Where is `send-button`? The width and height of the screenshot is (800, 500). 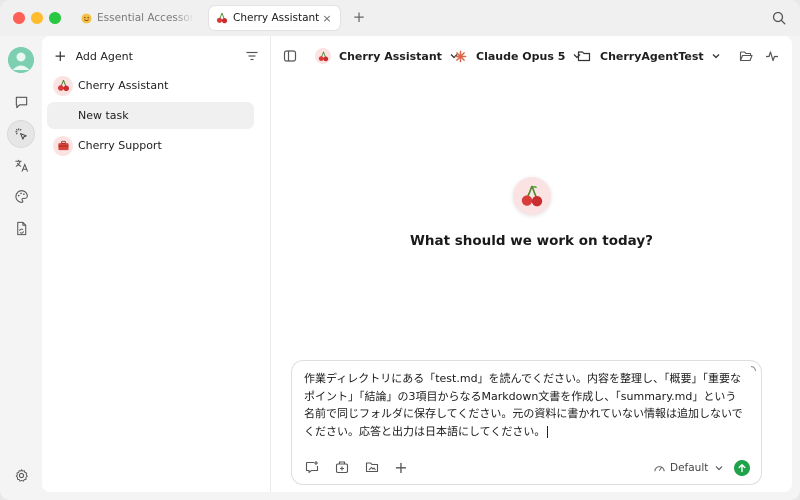
send-button is located at coordinates (742, 468).